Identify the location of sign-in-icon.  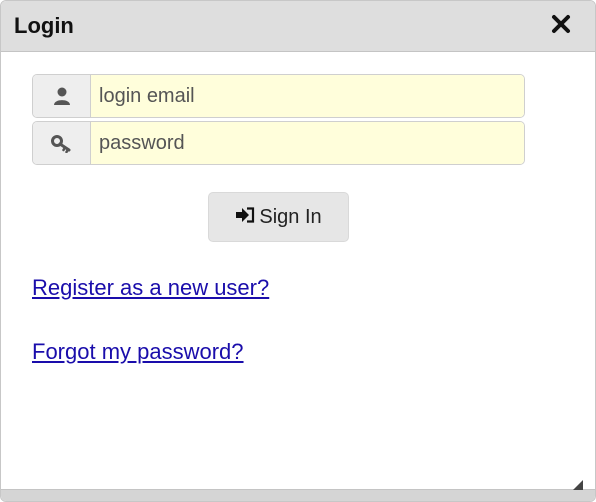
(245, 217).